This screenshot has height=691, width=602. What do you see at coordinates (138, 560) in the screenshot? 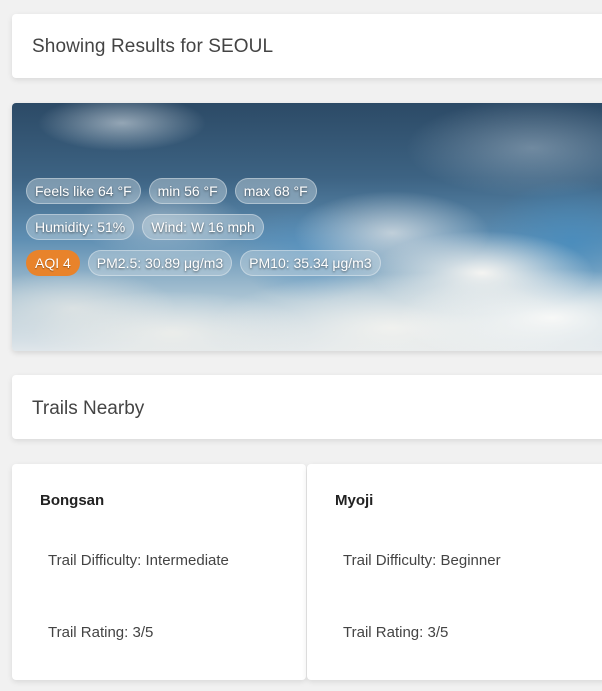
I see `trail-difficulty: Trail Difficulty: Intermediate` at bounding box center [138, 560].